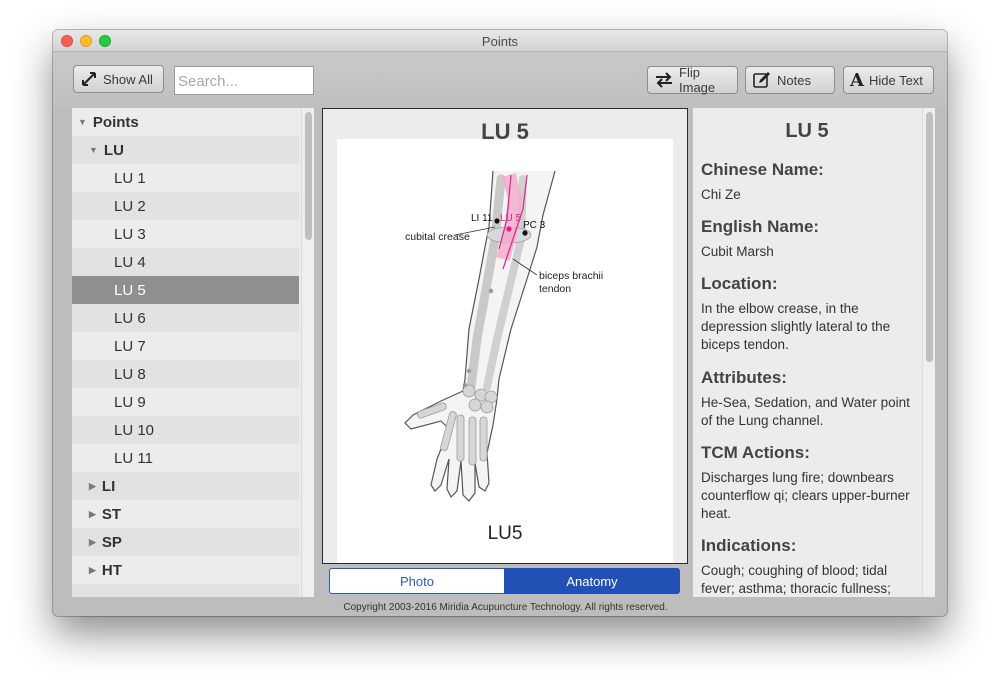 The image size is (1000, 691). What do you see at coordinates (111, 514) in the screenshot?
I see `tree-group-label: ST` at bounding box center [111, 514].